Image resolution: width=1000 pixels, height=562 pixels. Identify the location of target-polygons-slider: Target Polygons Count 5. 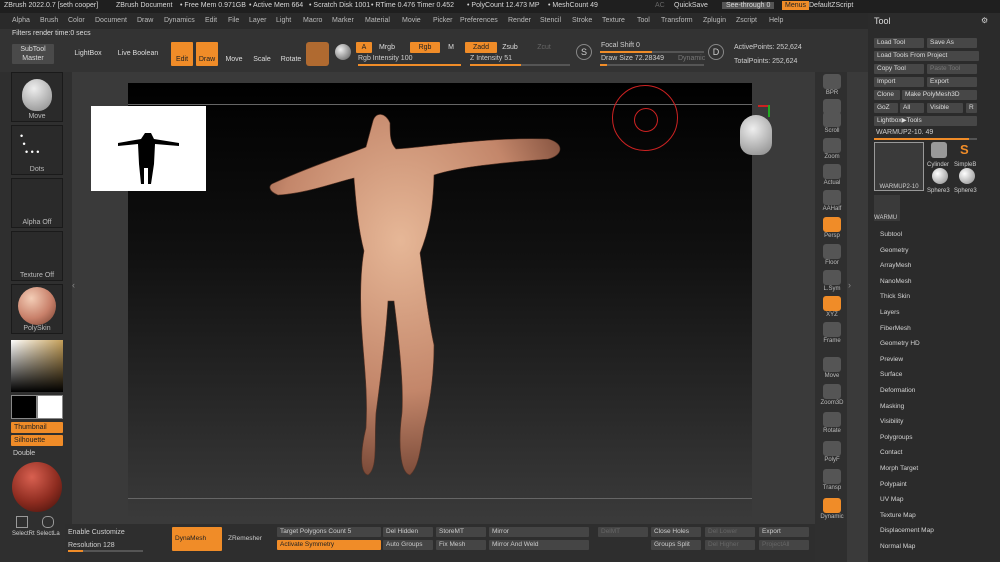
(329, 532).